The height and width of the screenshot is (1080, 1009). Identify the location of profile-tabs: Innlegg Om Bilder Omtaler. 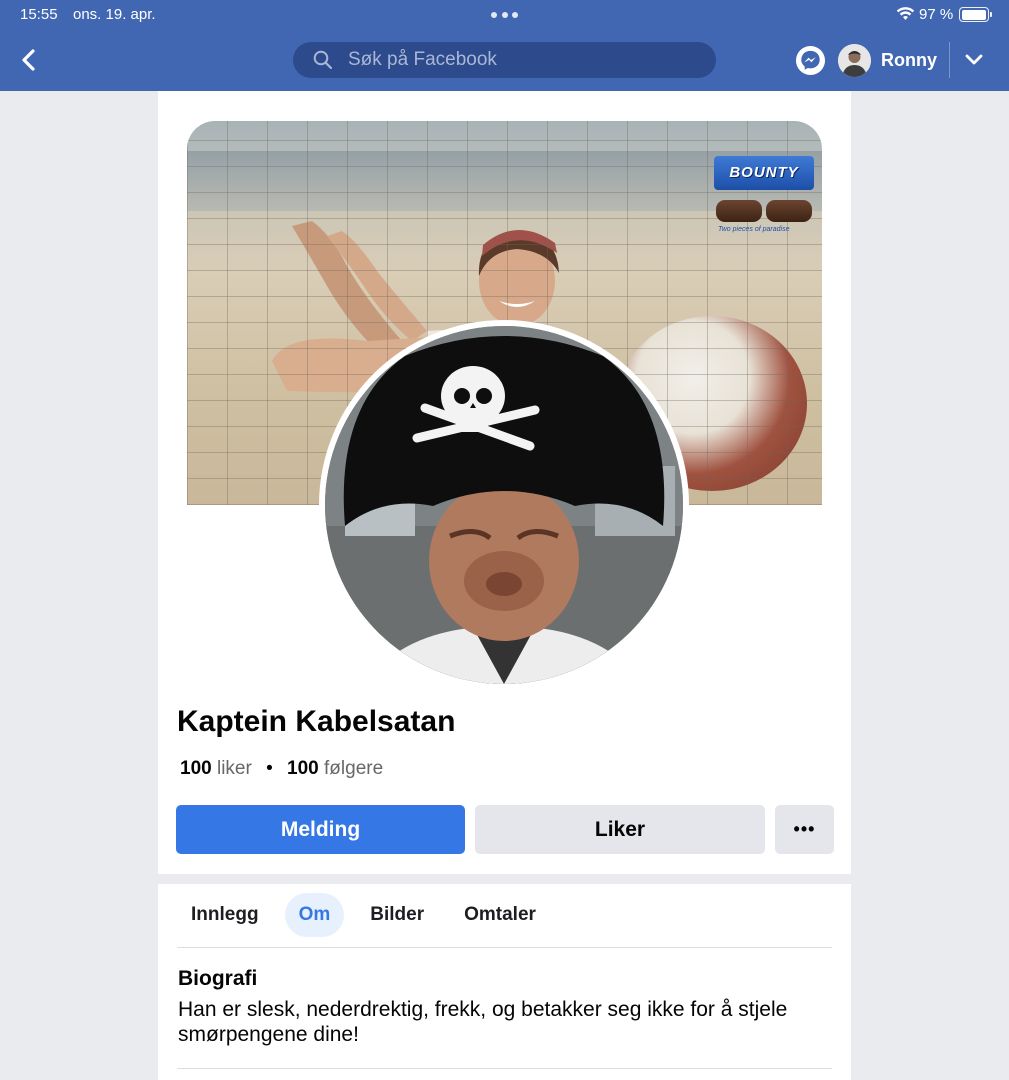
(369, 915).